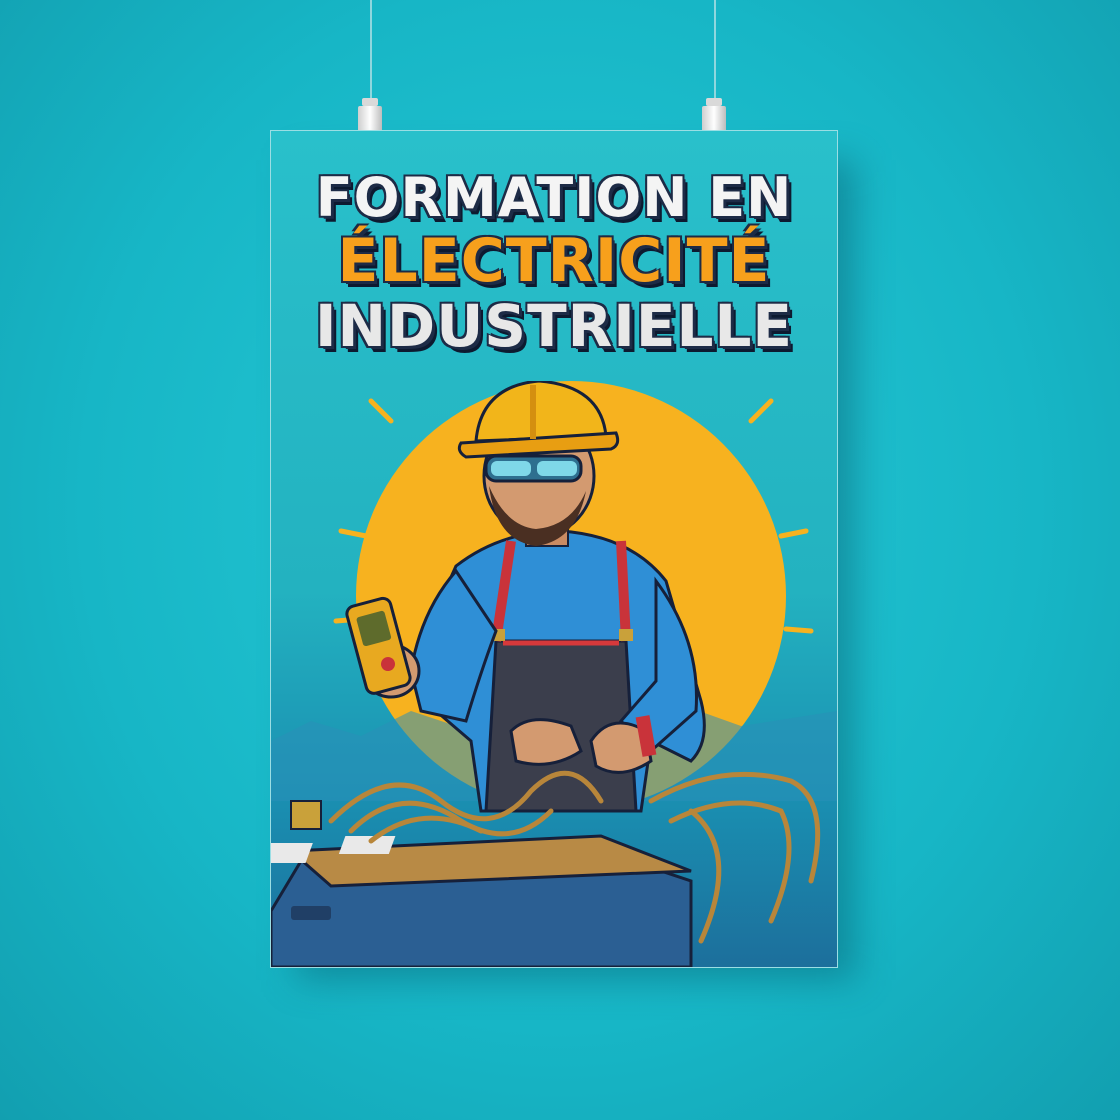 The height and width of the screenshot is (1120, 1120). What do you see at coordinates (554, 197) in the screenshot?
I see `title-line-1: FORMATION EN` at bounding box center [554, 197].